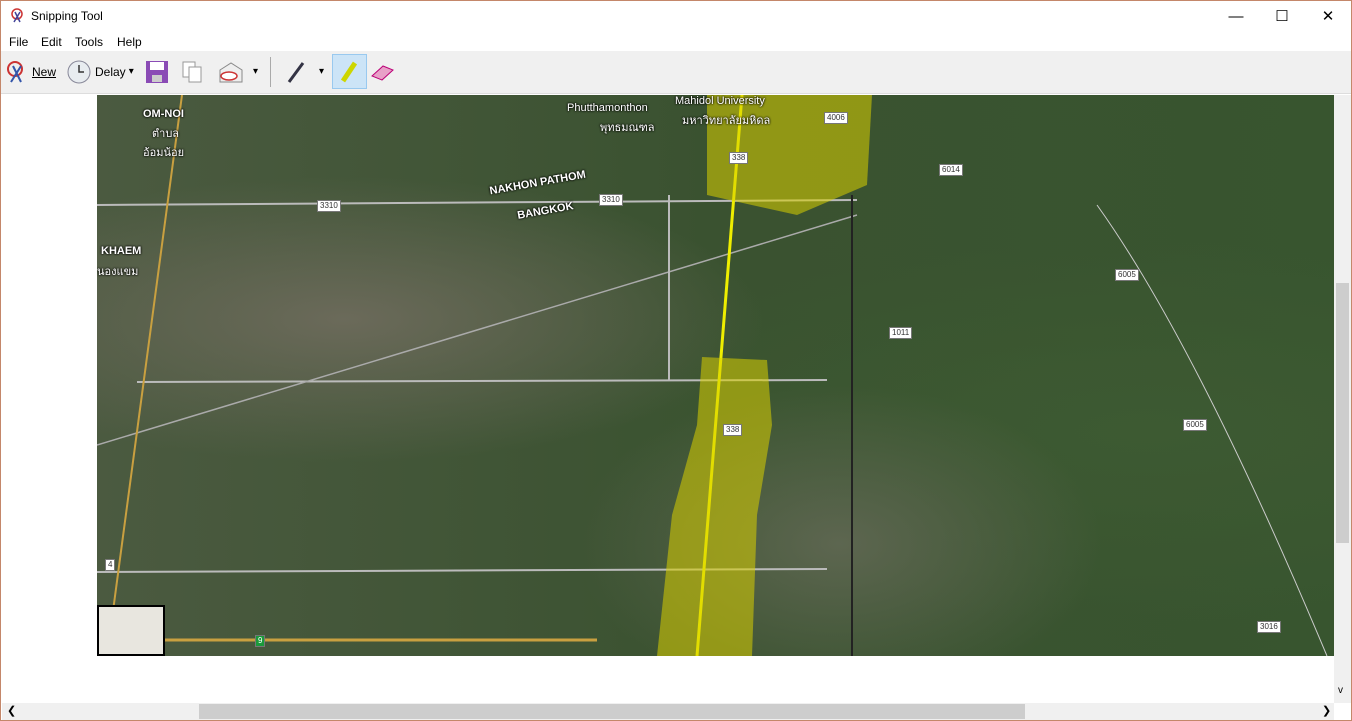 The height and width of the screenshot is (721, 1352). Describe the element at coordinates (255, 71) in the screenshot. I see `send-dropdown-icon: ▾` at that location.